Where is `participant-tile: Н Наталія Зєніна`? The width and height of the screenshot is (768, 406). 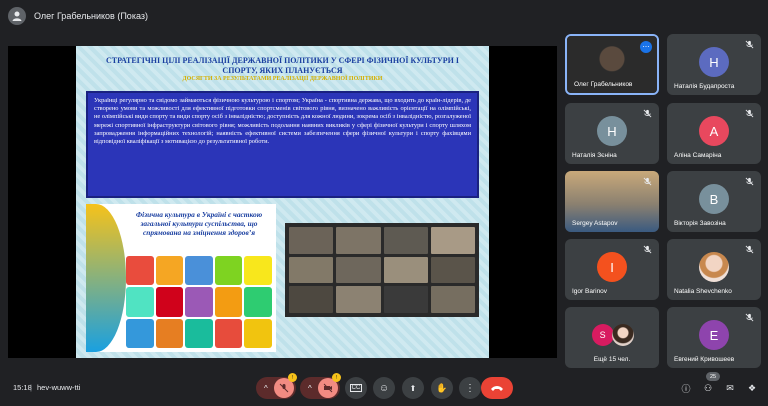
participant-tile: Н Наталія Зєніна is located at coordinates (612, 133).